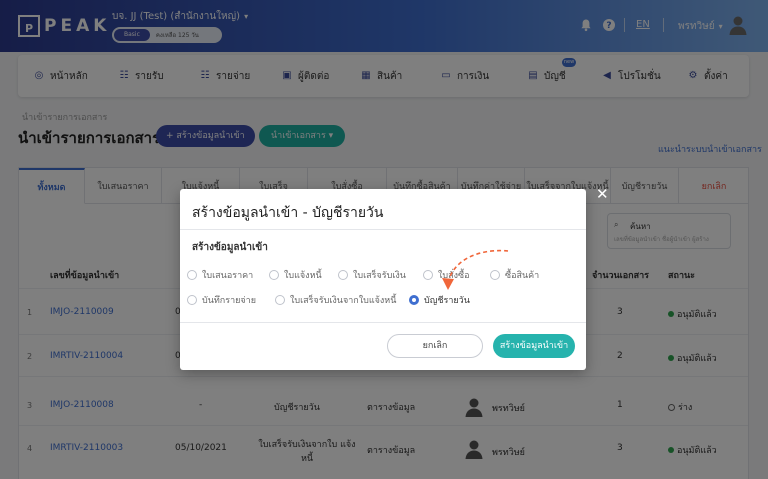  Describe the element at coordinates (534, 346) in the screenshot. I see `create-import-submit-button: สร้างข้อมูลนำเข้า` at that location.